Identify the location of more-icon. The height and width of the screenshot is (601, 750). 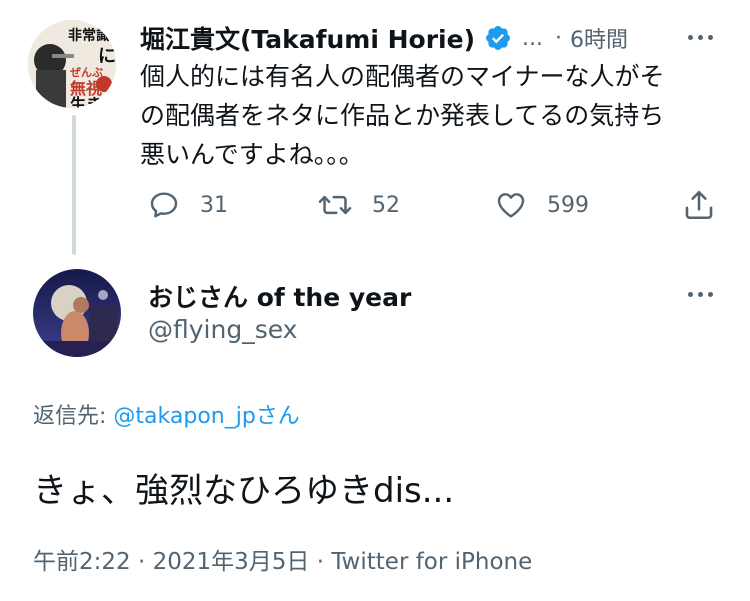
(700, 37).